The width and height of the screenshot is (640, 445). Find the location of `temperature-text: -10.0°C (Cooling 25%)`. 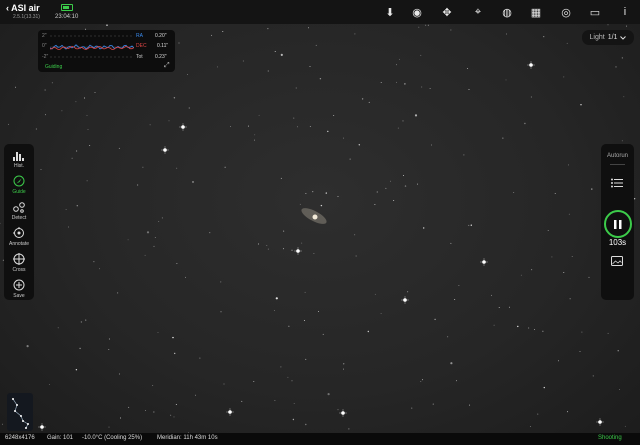

temperature-text: -10.0°C (Cooling 25%) is located at coordinates (112, 438).